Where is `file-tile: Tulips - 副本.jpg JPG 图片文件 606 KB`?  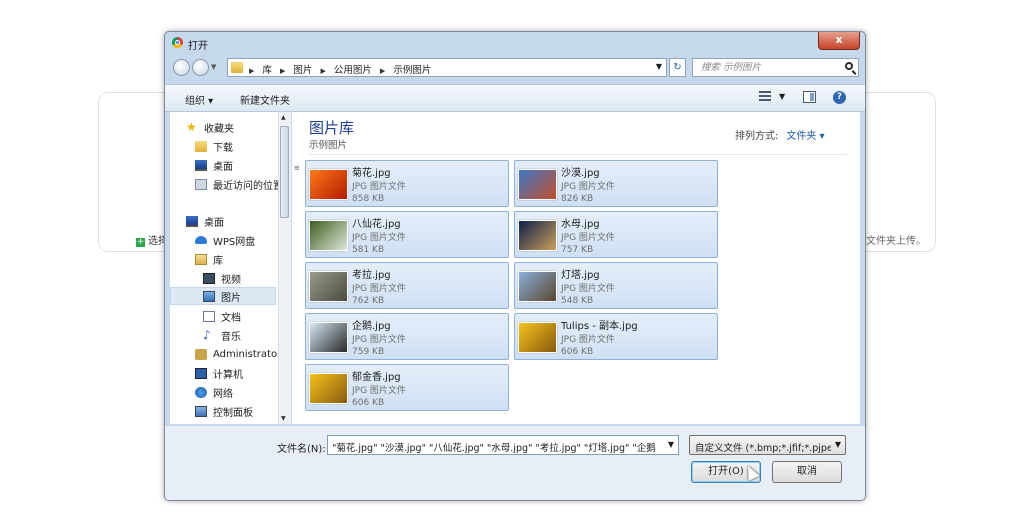
file-tile: Tulips - 副本.jpg JPG 图片文件 606 KB is located at coordinates (616, 336).